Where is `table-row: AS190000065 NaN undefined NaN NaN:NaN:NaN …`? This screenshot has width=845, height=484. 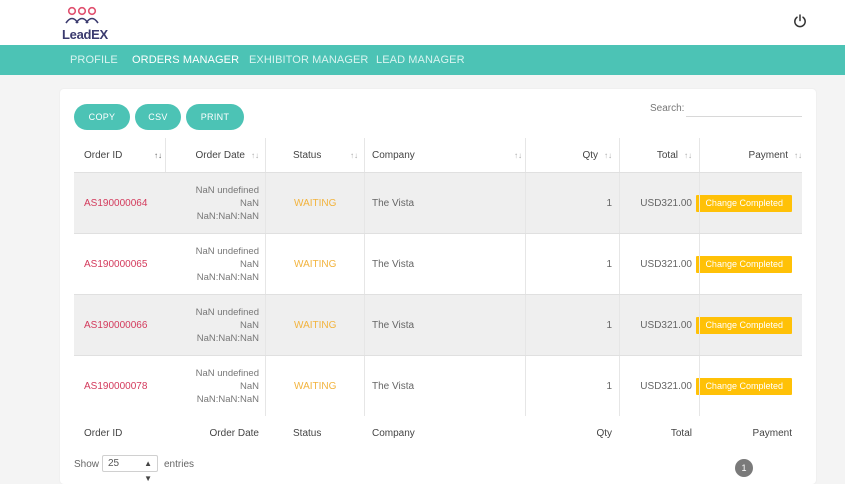 table-row: AS190000065 NaN undefined NaN NaN:NaN:NaN … is located at coordinates (438, 264).